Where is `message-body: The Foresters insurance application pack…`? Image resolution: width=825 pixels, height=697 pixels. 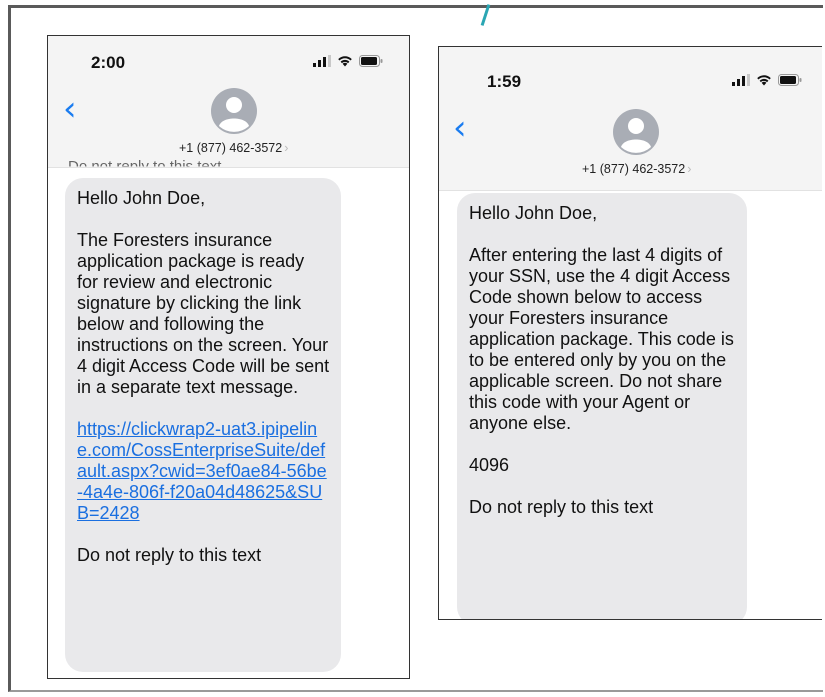
message-body: The Foresters insurance application pack… is located at coordinates (203, 313).